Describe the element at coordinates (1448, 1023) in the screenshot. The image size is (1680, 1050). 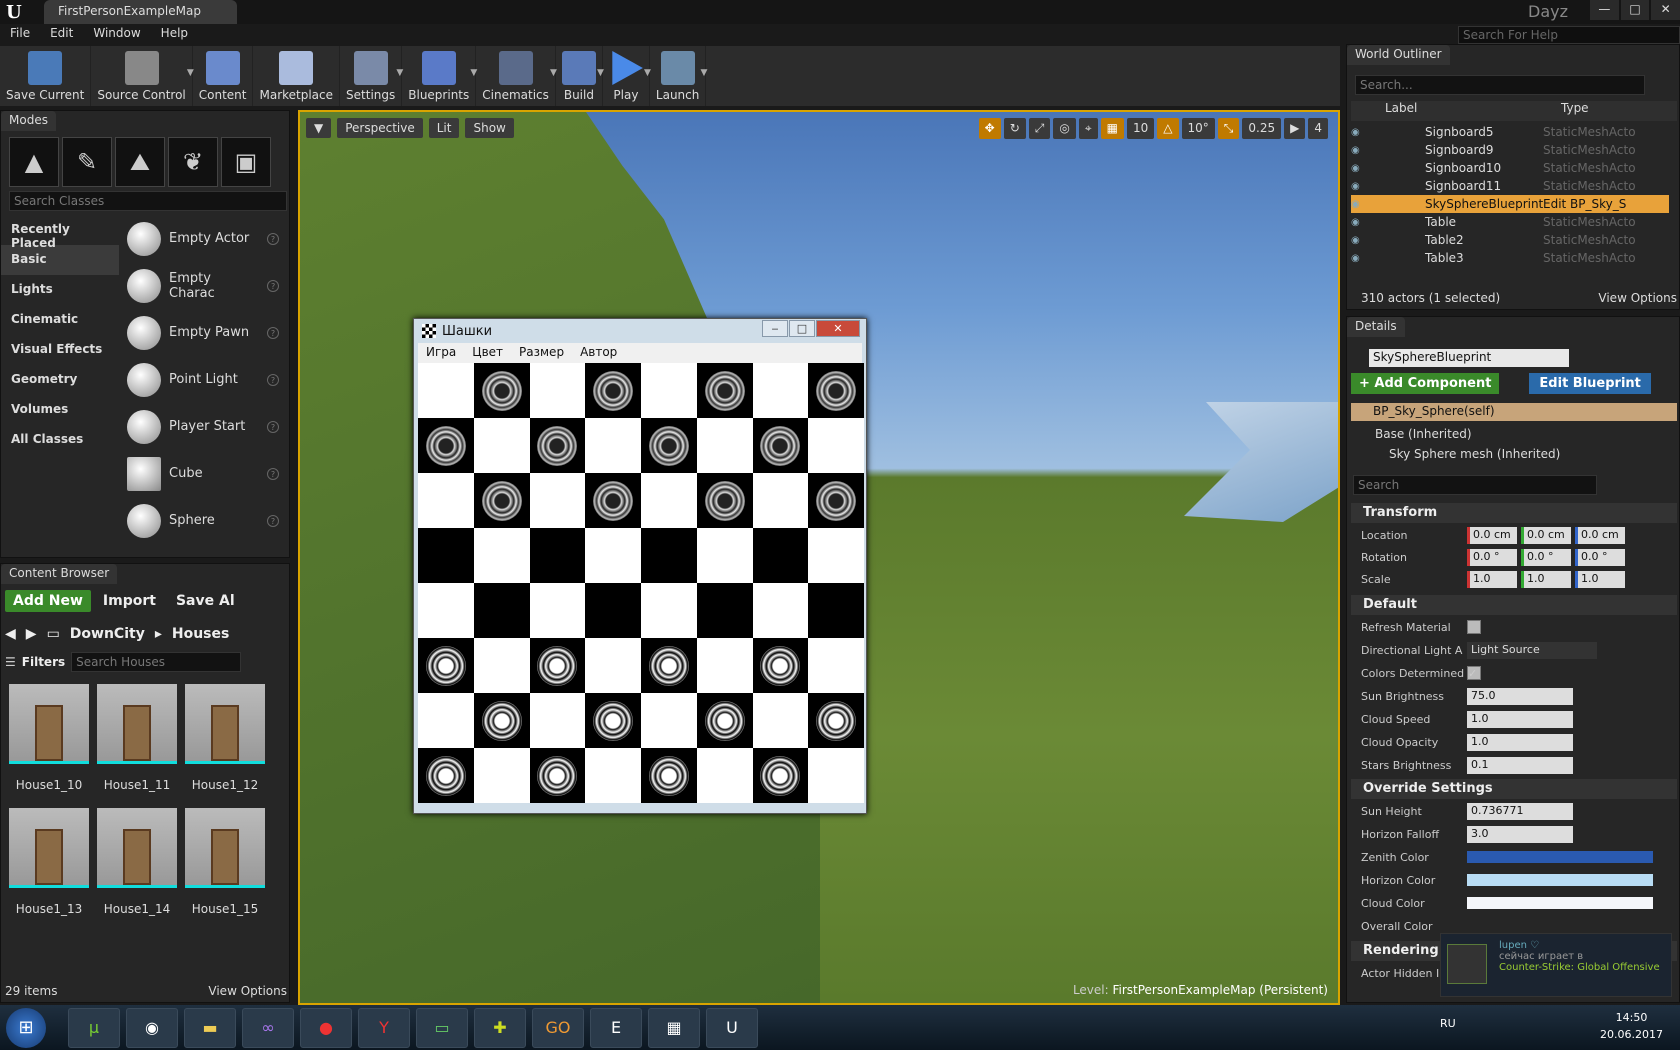
I see `language-indicator: RU` at that location.